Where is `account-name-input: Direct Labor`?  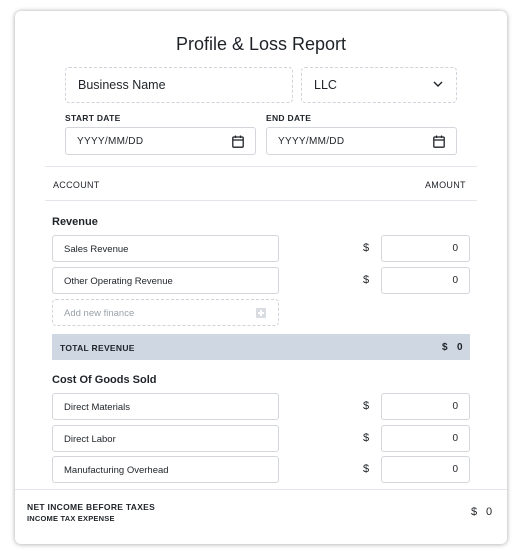 account-name-input: Direct Labor is located at coordinates (165, 438).